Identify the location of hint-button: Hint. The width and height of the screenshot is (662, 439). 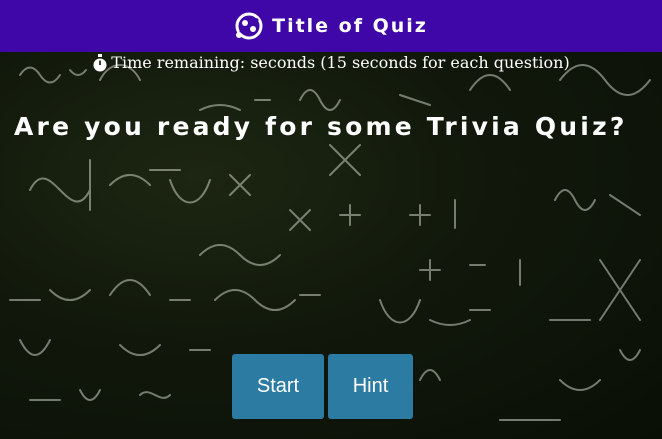
(370, 386).